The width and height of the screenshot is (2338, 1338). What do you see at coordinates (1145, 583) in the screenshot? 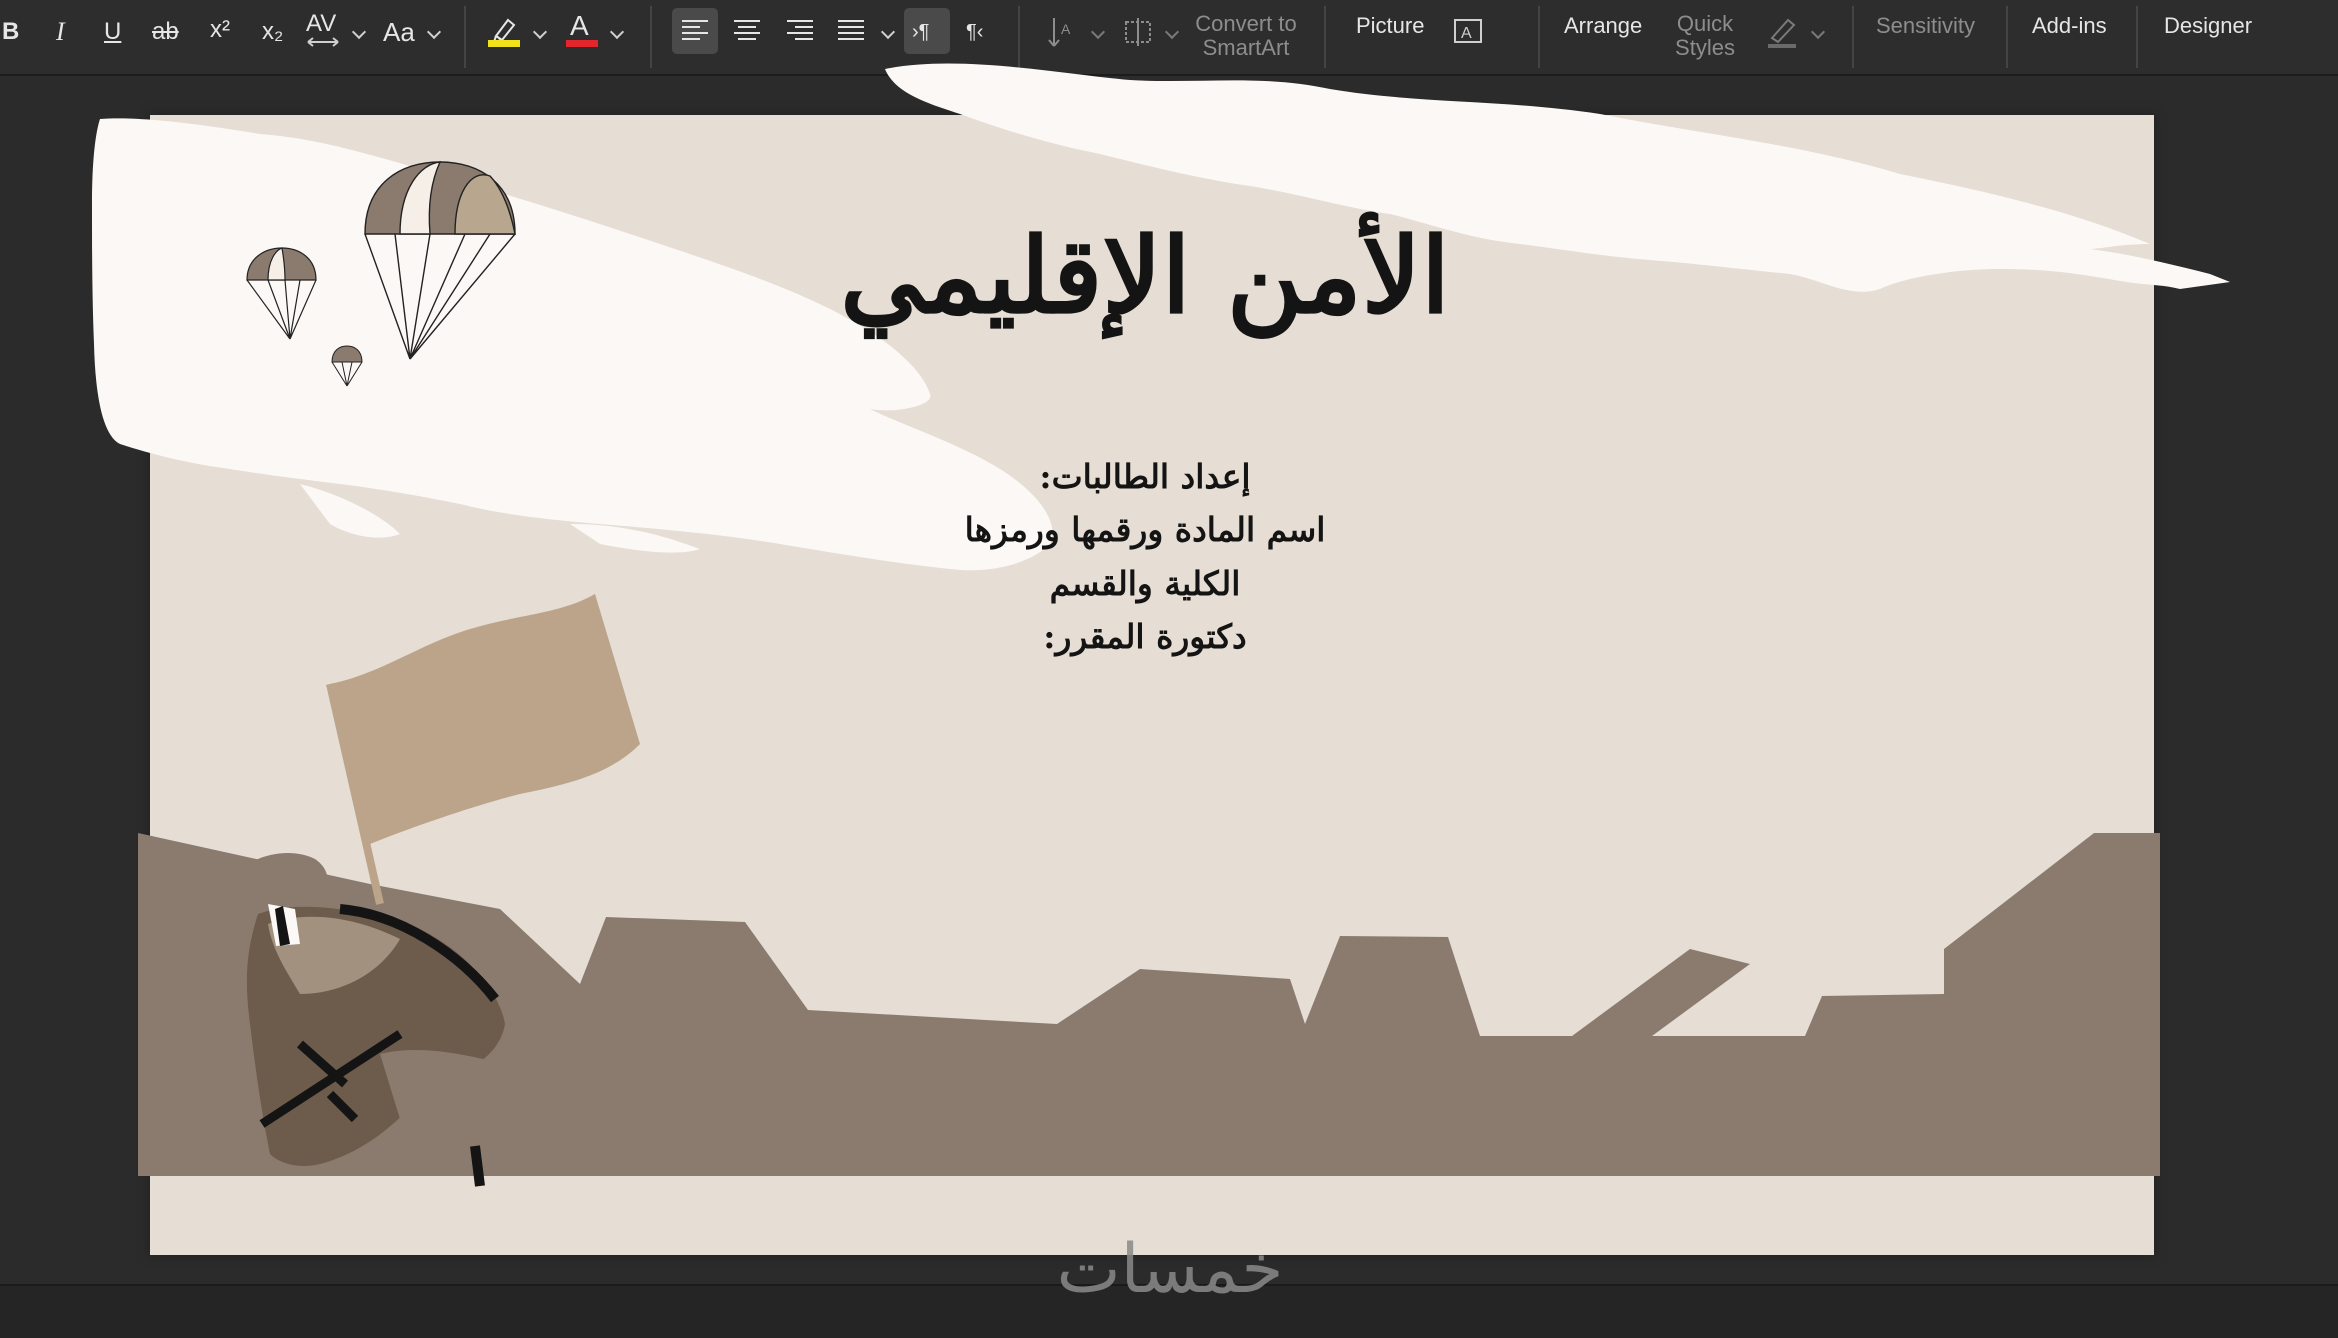
I see `college-department-line: الكلية والقسم` at bounding box center [1145, 583].